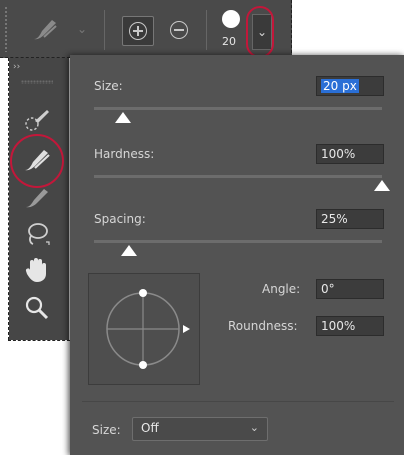 The height and width of the screenshot is (455, 404). I want to click on options-bar: ⌄ 20 ⌄, so click(146, 29).